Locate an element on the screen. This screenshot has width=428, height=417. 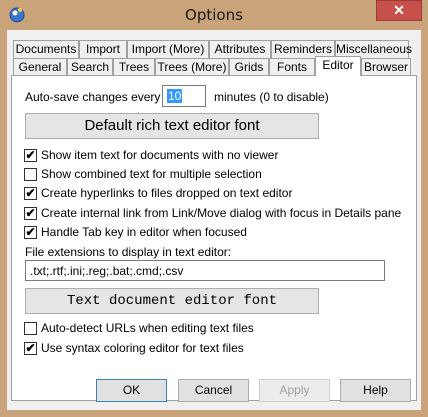
tab-import-more: Import (More) is located at coordinates (168, 49).